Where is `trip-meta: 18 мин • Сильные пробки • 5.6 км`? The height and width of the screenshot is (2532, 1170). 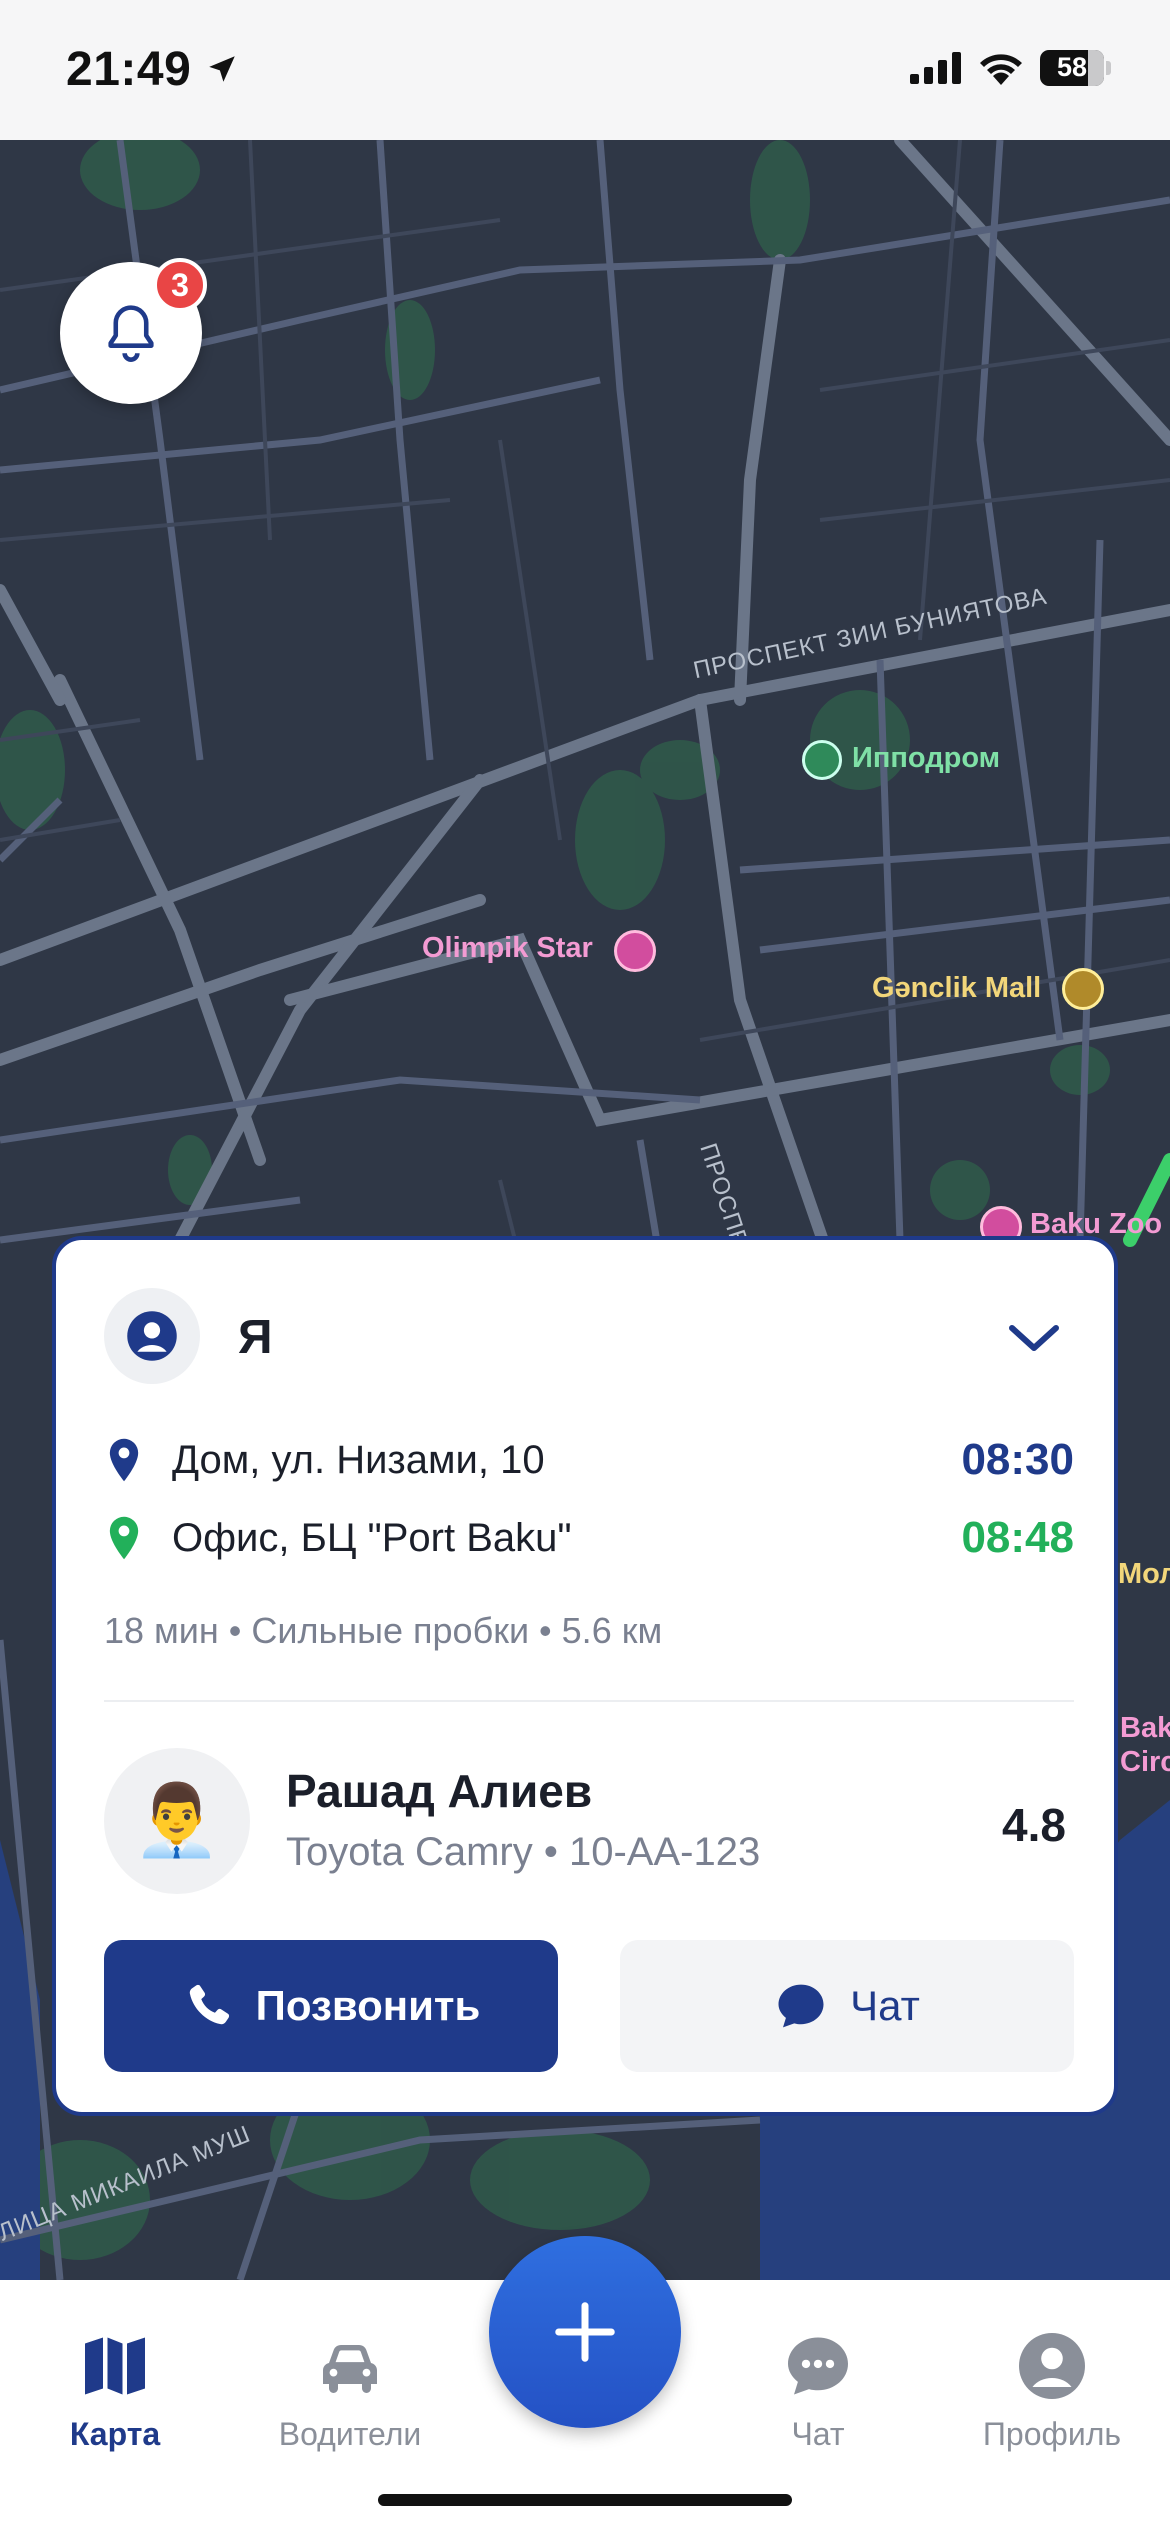
trip-meta: 18 мин • Сильные пробки • 5.6 км is located at coordinates (383, 1630).